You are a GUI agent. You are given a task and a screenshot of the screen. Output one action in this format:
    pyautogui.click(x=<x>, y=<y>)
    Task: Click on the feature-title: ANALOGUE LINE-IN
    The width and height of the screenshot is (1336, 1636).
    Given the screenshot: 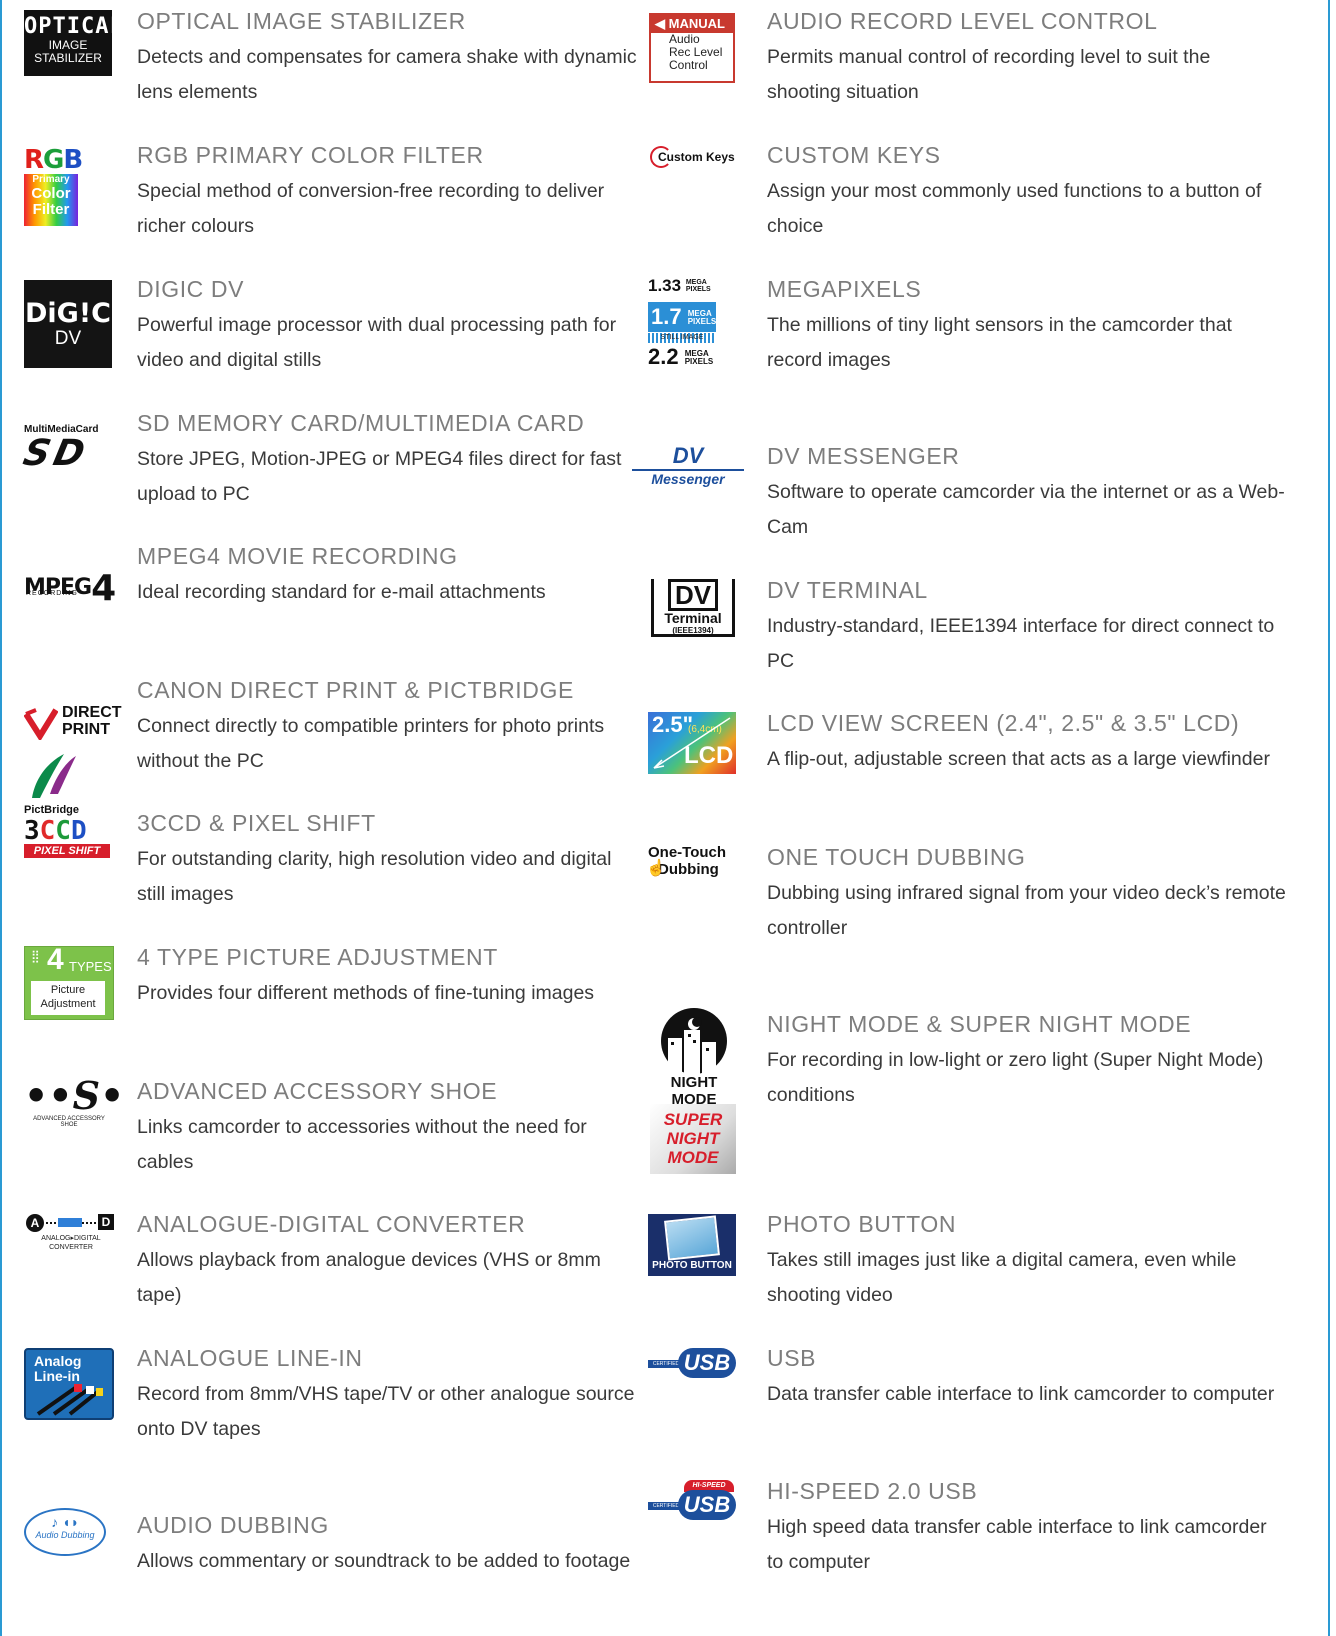 What is the action you would take?
    pyautogui.click(x=250, y=1358)
    